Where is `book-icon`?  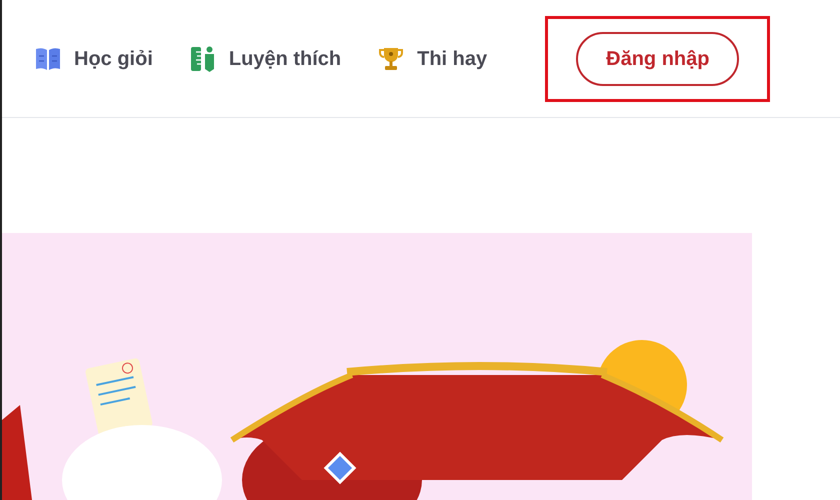
book-icon is located at coordinates (48, 59).